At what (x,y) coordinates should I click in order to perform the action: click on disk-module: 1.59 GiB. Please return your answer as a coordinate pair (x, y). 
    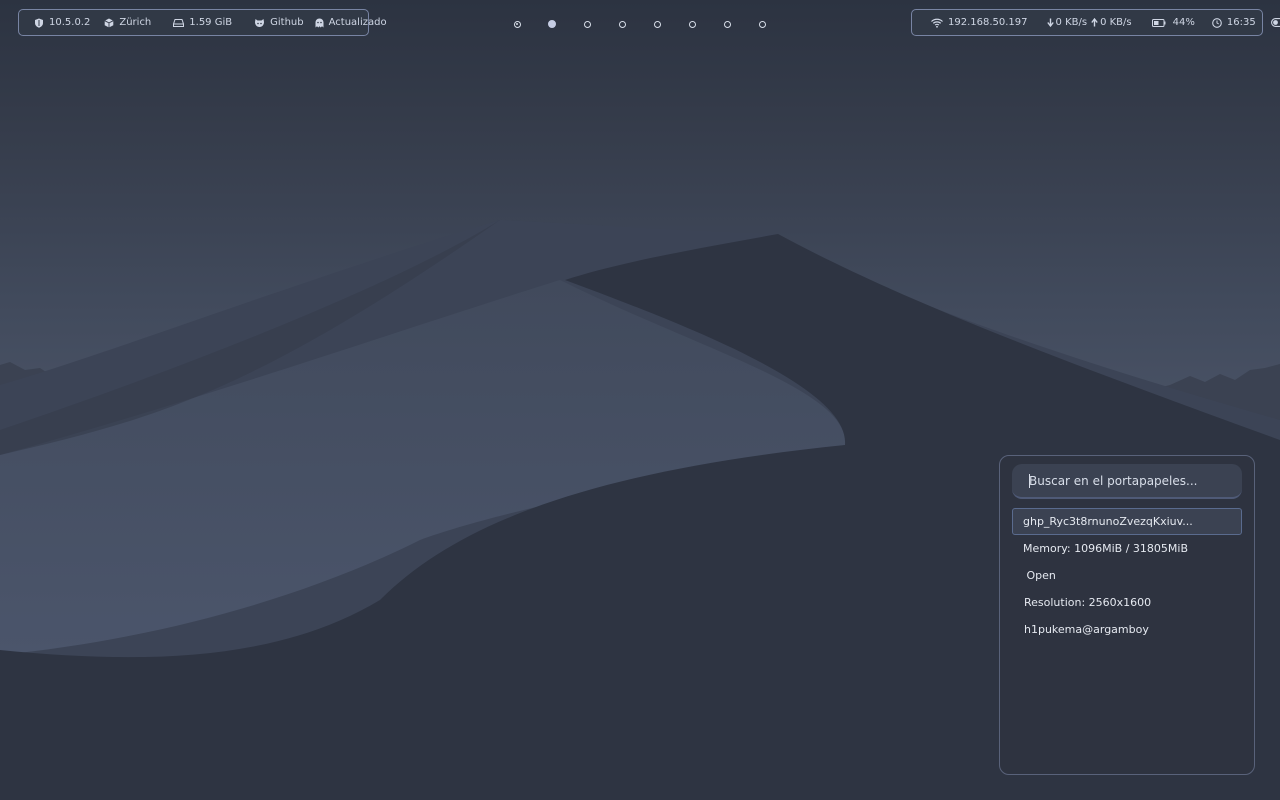
    Looking at the image, I should click on (202, 22).